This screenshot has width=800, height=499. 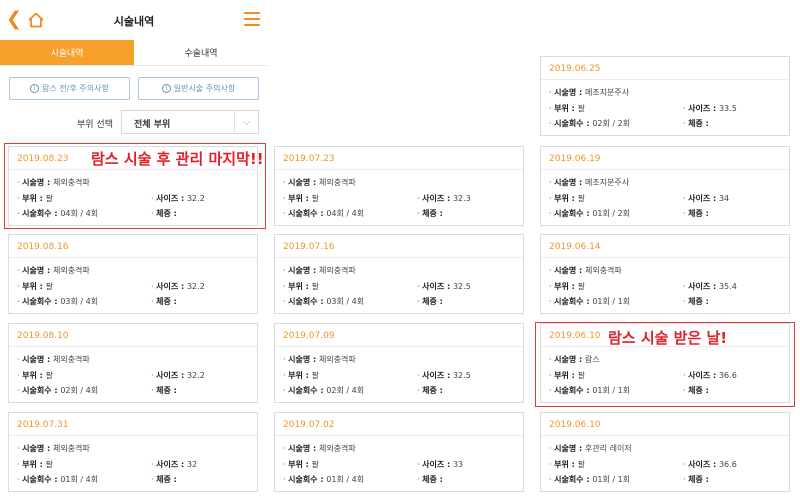 I want to click on procedure-name-row: · 시술명 : 후관리 레이저, so click(x=590, y=448).